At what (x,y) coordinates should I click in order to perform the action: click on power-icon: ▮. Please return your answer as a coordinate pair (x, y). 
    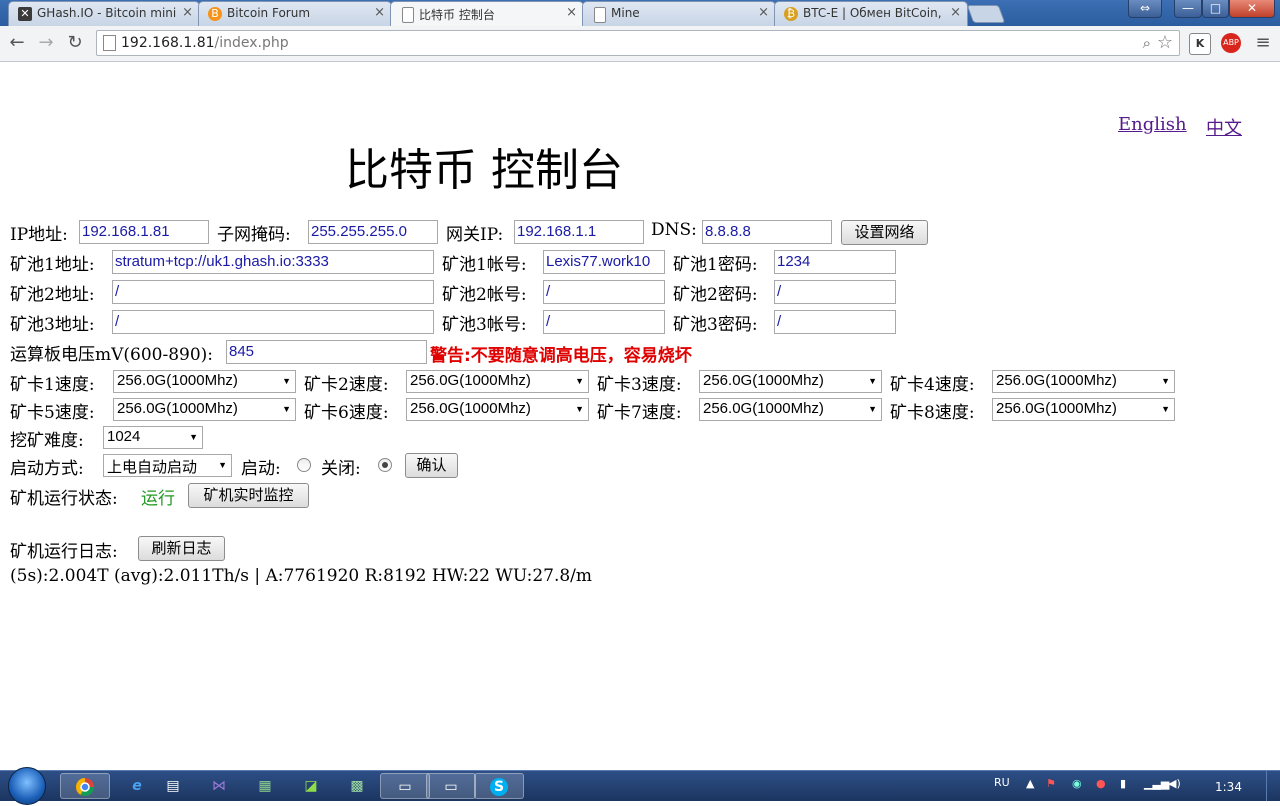
    Looking at the image, I should click on (1123, 783).